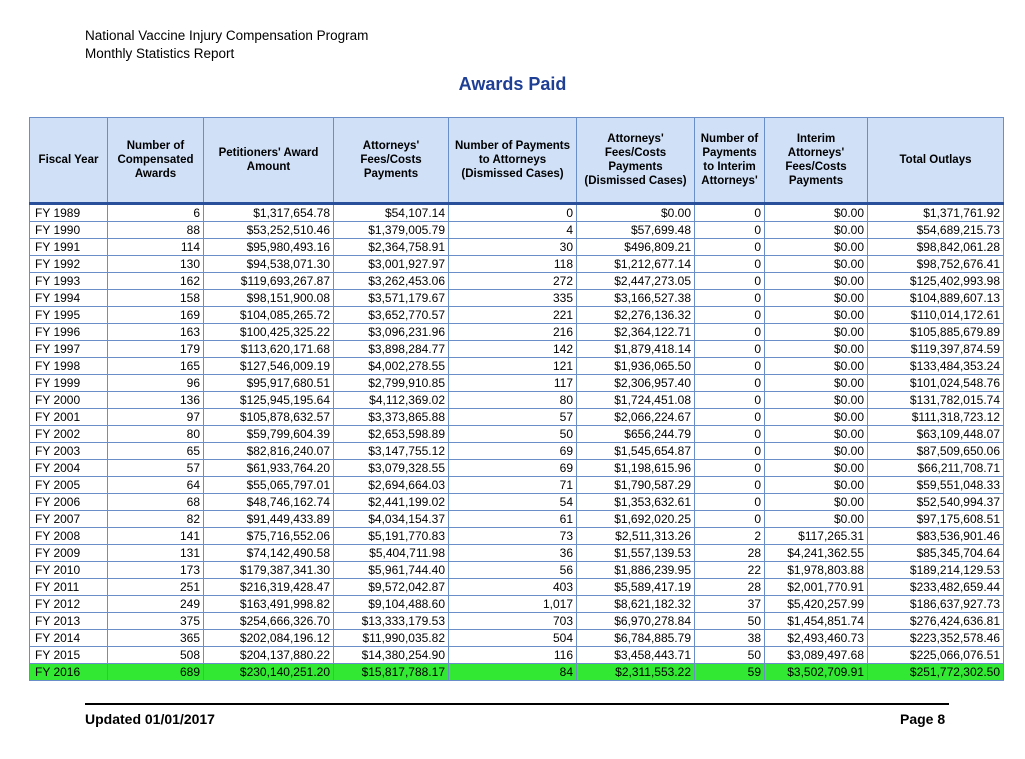 Image resolution: width=1025 pixels, height=759 pixels. What do you see at coordinates (391, 332) in the screenshot?
I see `table-cell: $3,096,231.96` at bounding box center [391, 332].